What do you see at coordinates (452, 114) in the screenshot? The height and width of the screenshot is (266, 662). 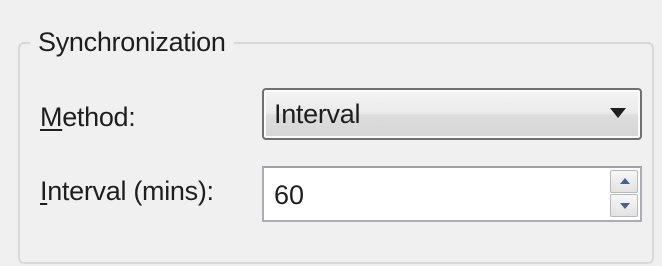 I see `method-dropdown: Interval` at bounding box center [452, 114].